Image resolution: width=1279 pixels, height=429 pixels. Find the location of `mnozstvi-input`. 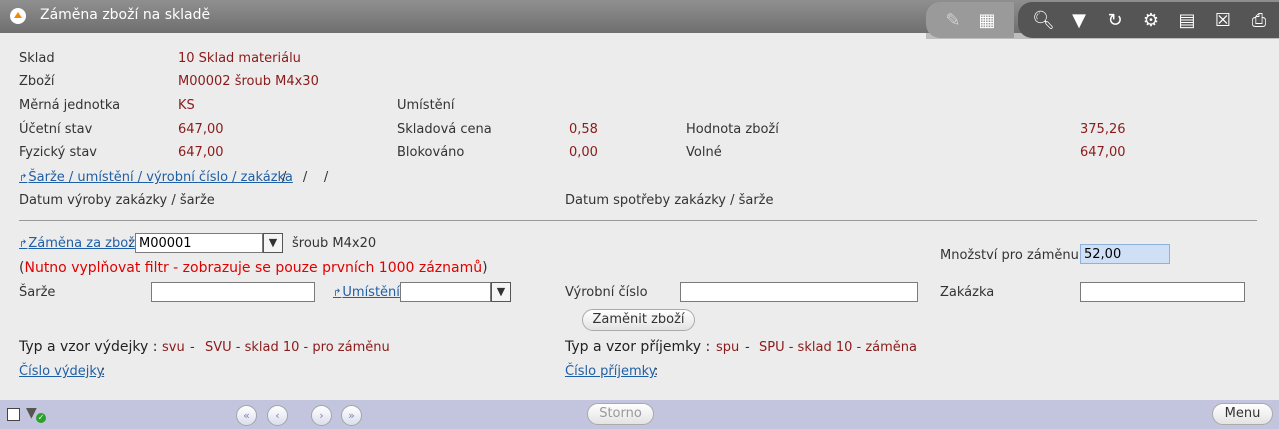

mnozstvi-input is located at coordinates (1125, 254).